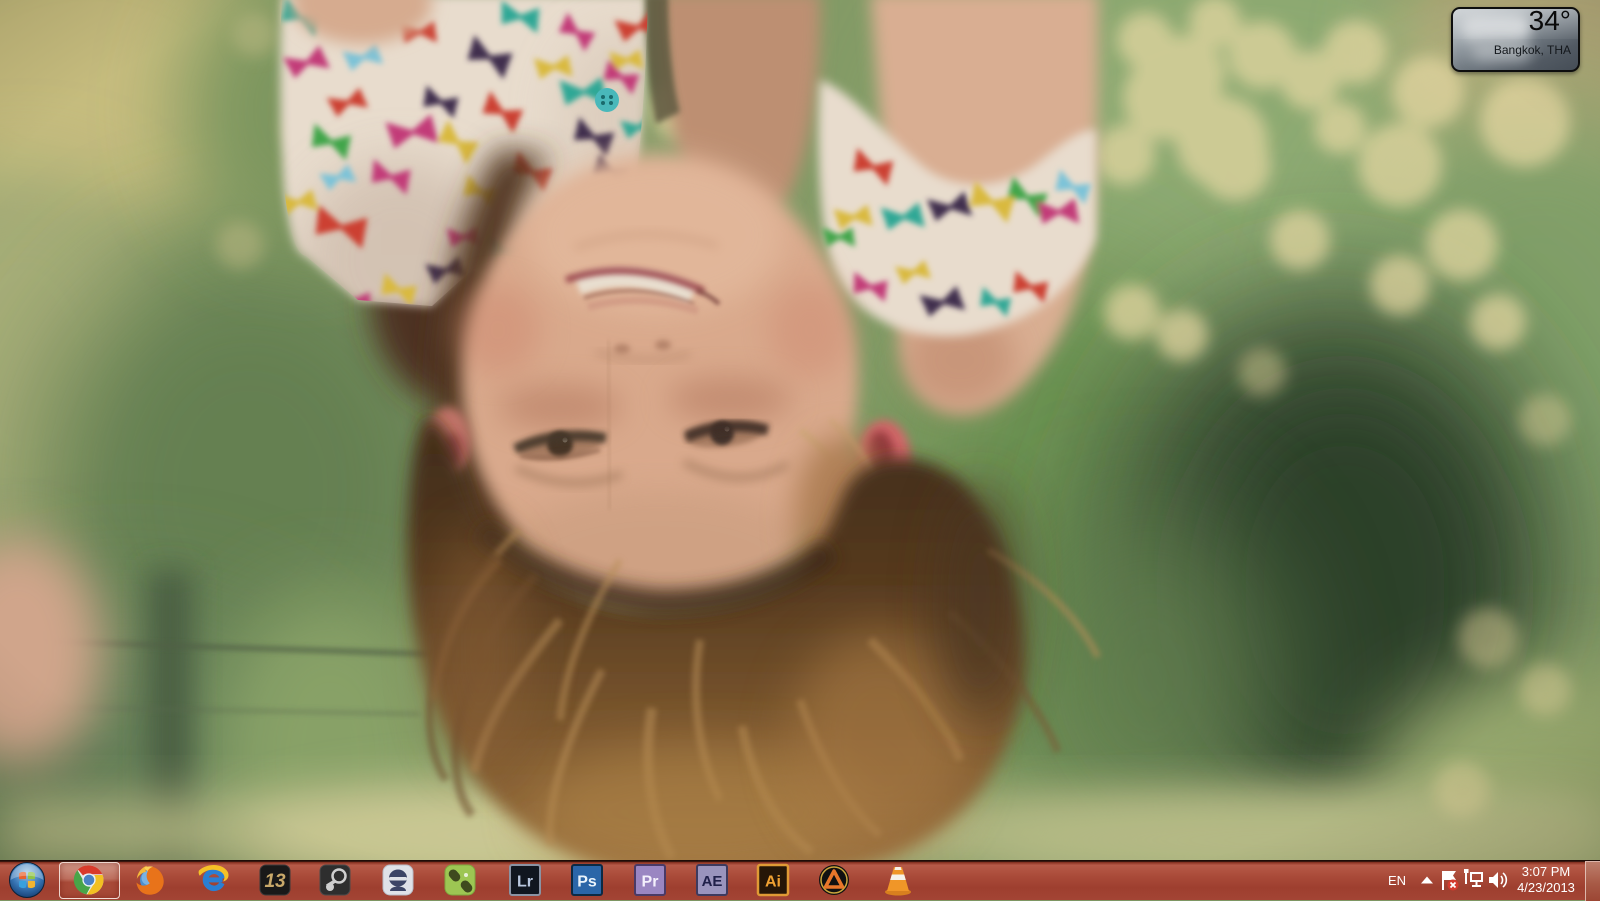  Describe the element at coordinates (587, 882) in the screenshot. I see `svg-text: Ps` at that location.